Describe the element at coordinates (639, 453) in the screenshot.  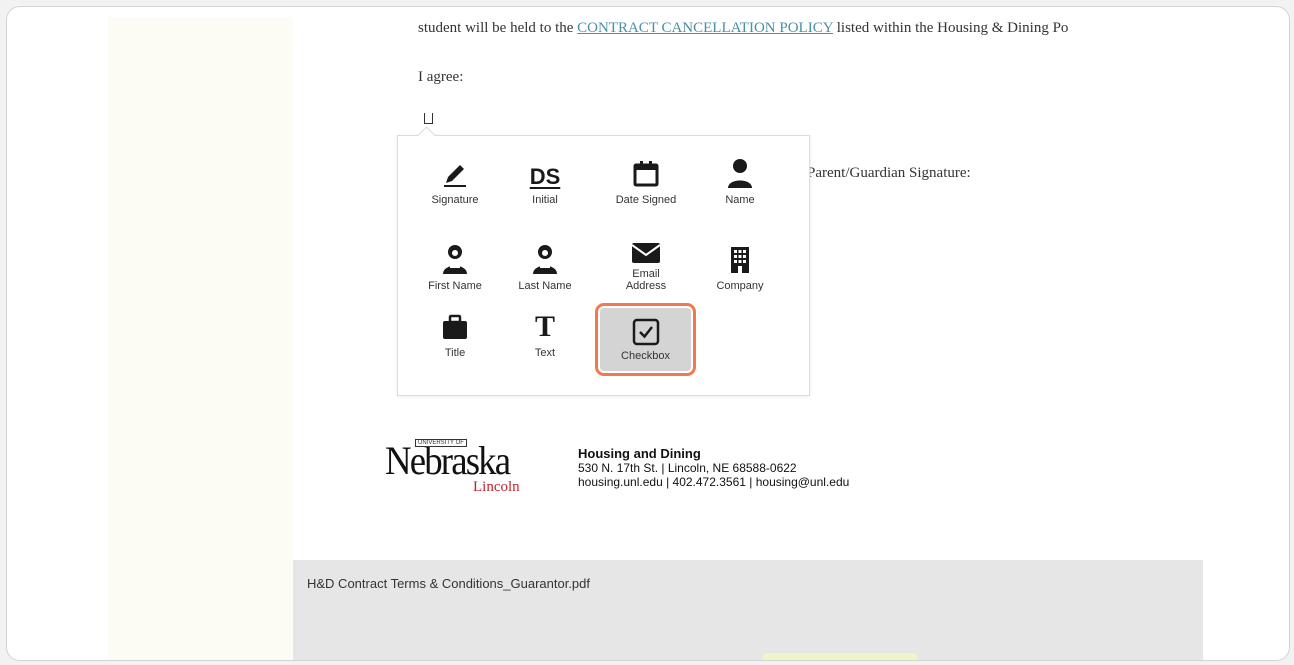
I see `department-name: Housing and Dining` at that location.